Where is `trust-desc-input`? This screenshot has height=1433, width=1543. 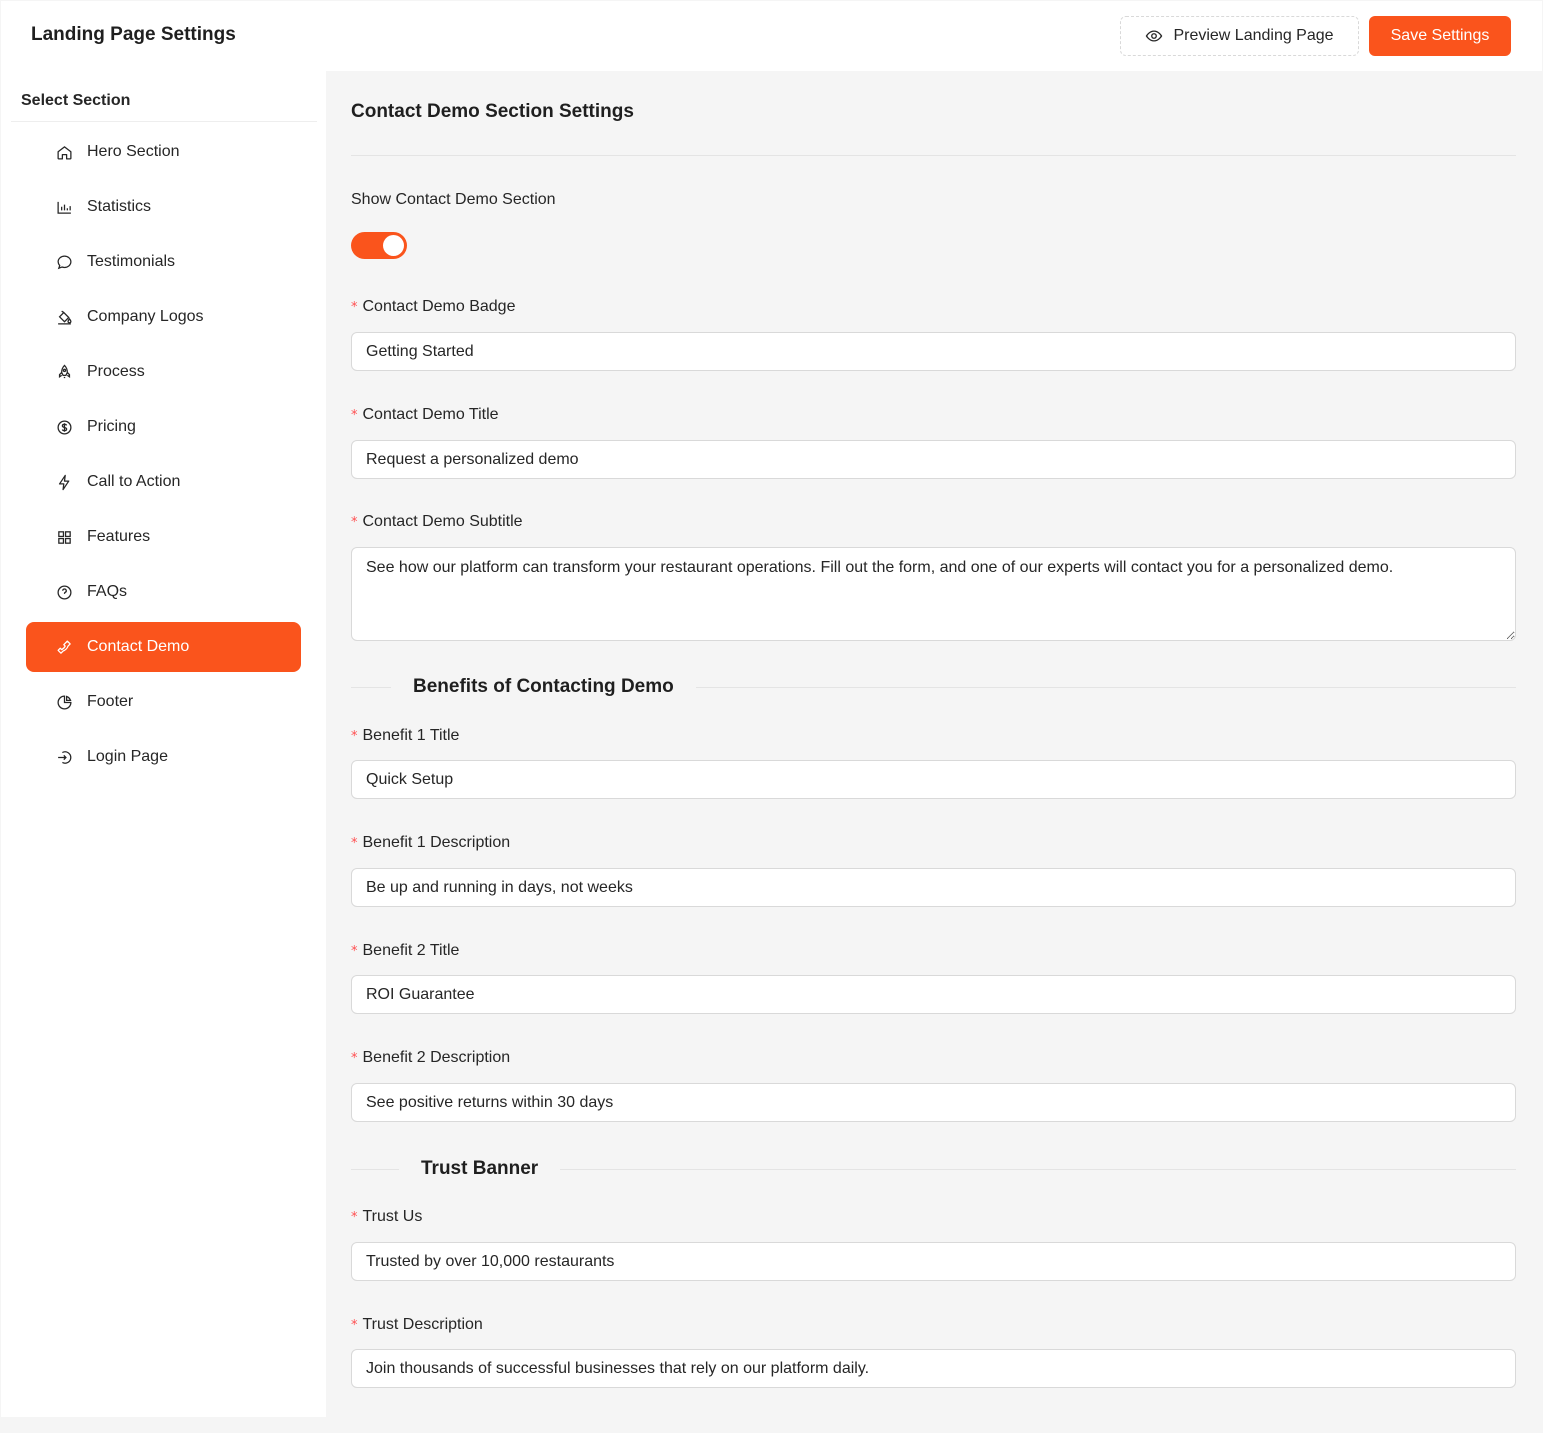 trust-desc-input is located at coordinates (933, 1368).